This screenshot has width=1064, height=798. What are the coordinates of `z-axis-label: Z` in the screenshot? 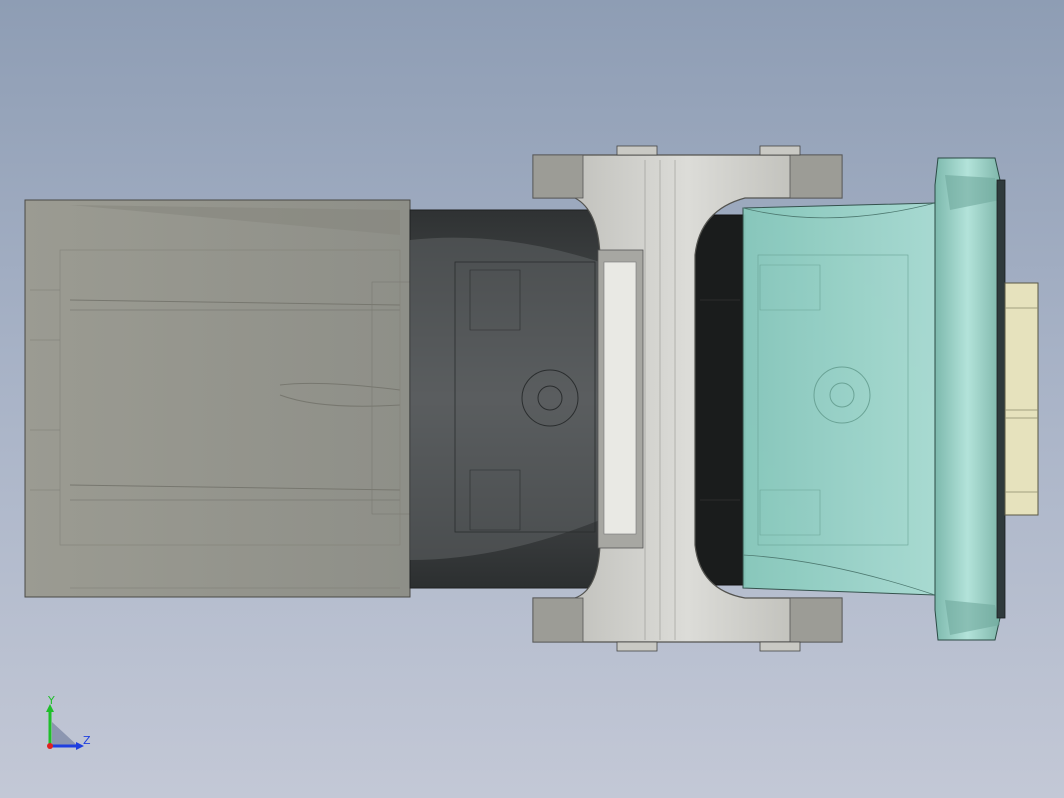 It's located at (87, 740).